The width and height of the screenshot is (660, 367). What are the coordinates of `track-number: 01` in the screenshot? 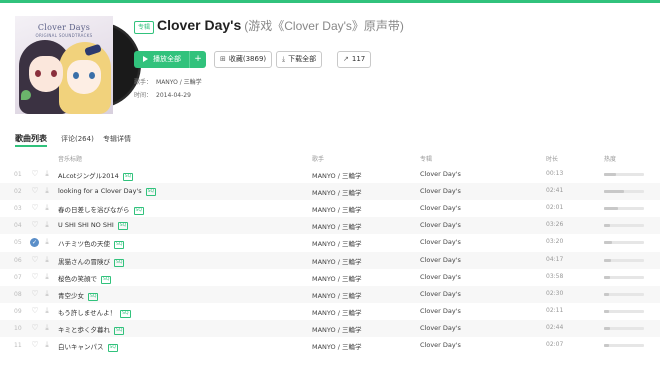 It's located at (18, 174).